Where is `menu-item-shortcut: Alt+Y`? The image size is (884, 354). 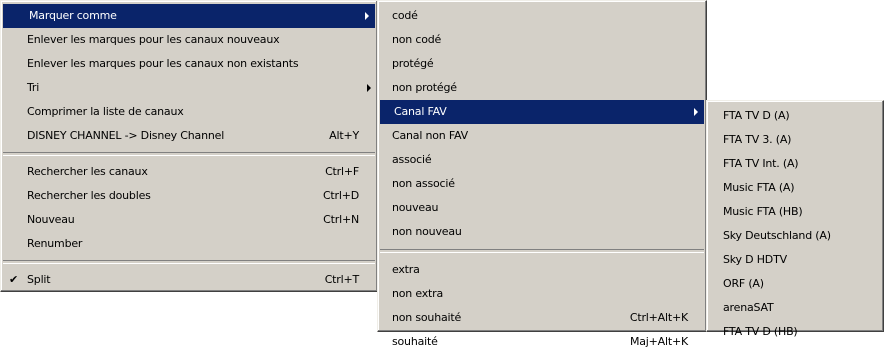
menu-item-shortcut: Alt+Y is located at coordinates (344, 135).